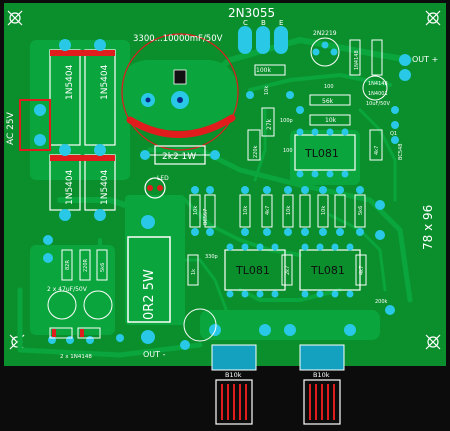 Image resolution: width=450 pixels, height=431 pixels. I want to click on label-led: LED, so click(163, 178).